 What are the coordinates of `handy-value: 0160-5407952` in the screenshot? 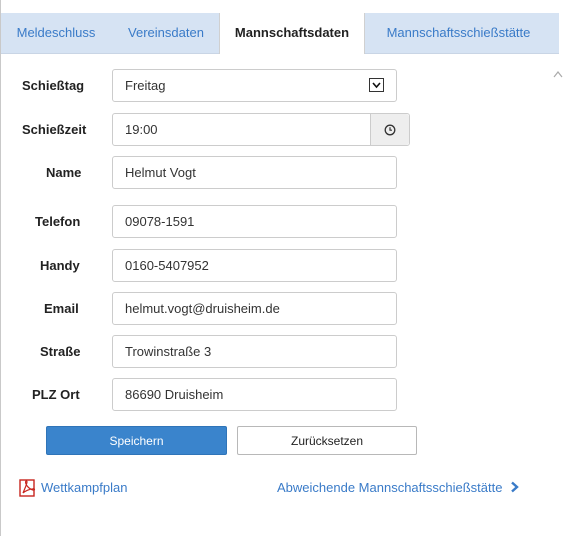 It's located at (167, 265).